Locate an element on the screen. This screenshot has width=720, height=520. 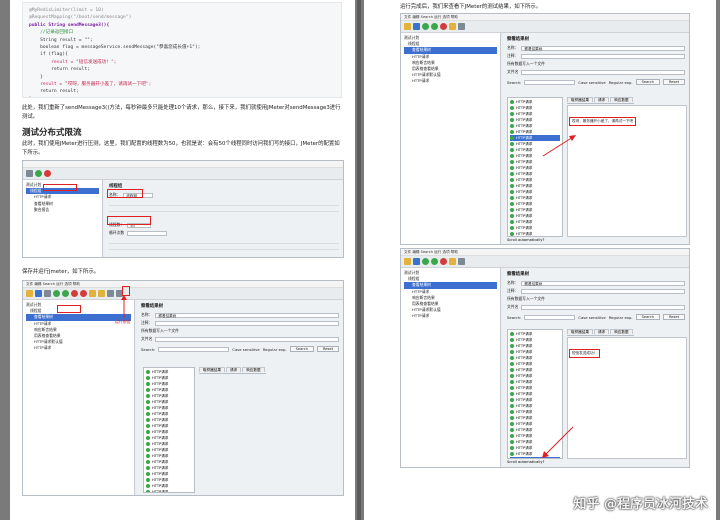
name-label: 名称： is located at coordinates (513, 282).